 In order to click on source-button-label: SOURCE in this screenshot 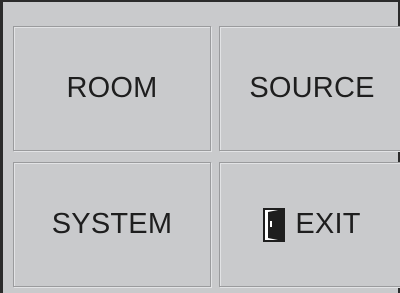, I will do `click(312, 88)`.